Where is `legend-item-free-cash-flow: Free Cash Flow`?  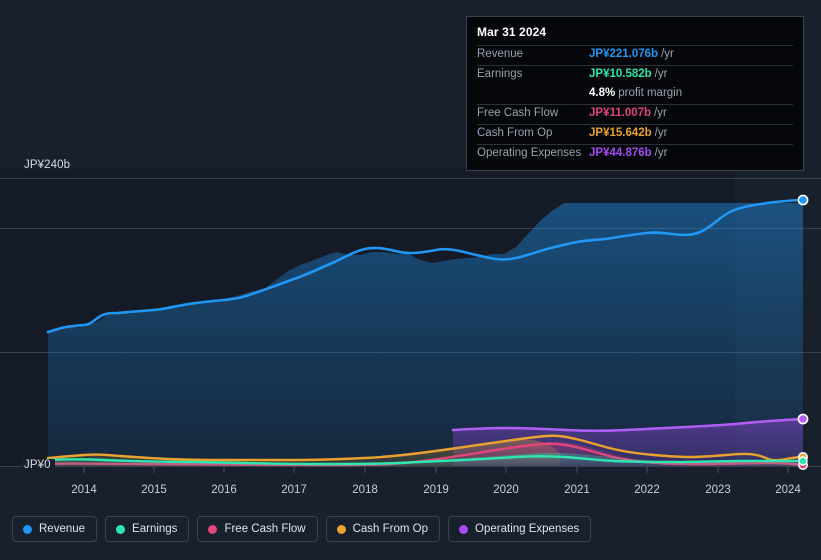
legend-item-free-cash-flow: Free Cash Flow is located at coordinates (257, 529).